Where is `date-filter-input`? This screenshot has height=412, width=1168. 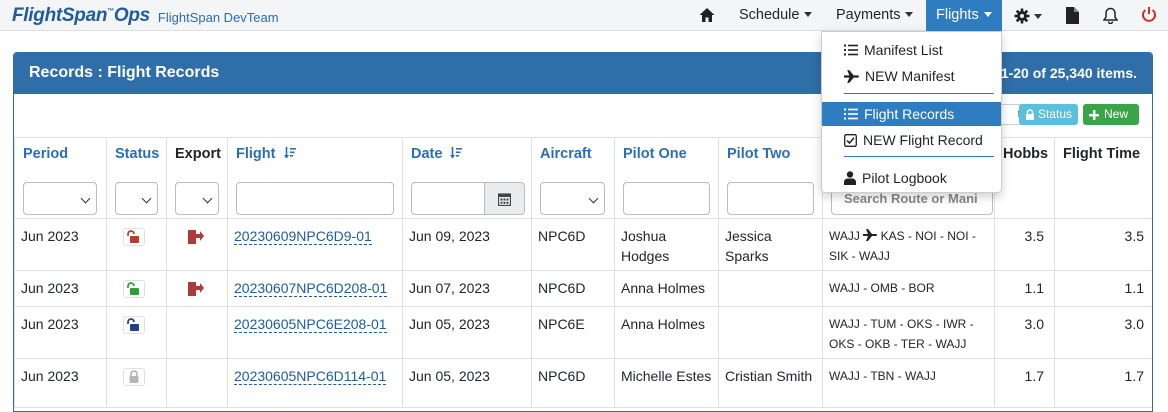 date-filter-input is located at coordinates (448, 198).